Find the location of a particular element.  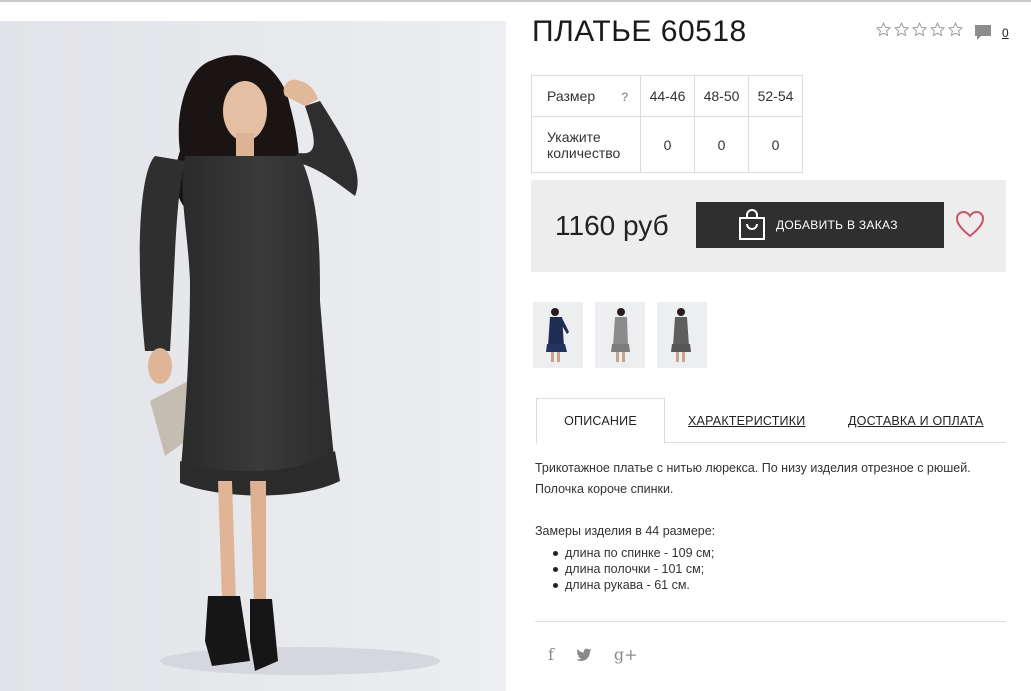

size-option: 44-46 is located at coordinates (667, 96).